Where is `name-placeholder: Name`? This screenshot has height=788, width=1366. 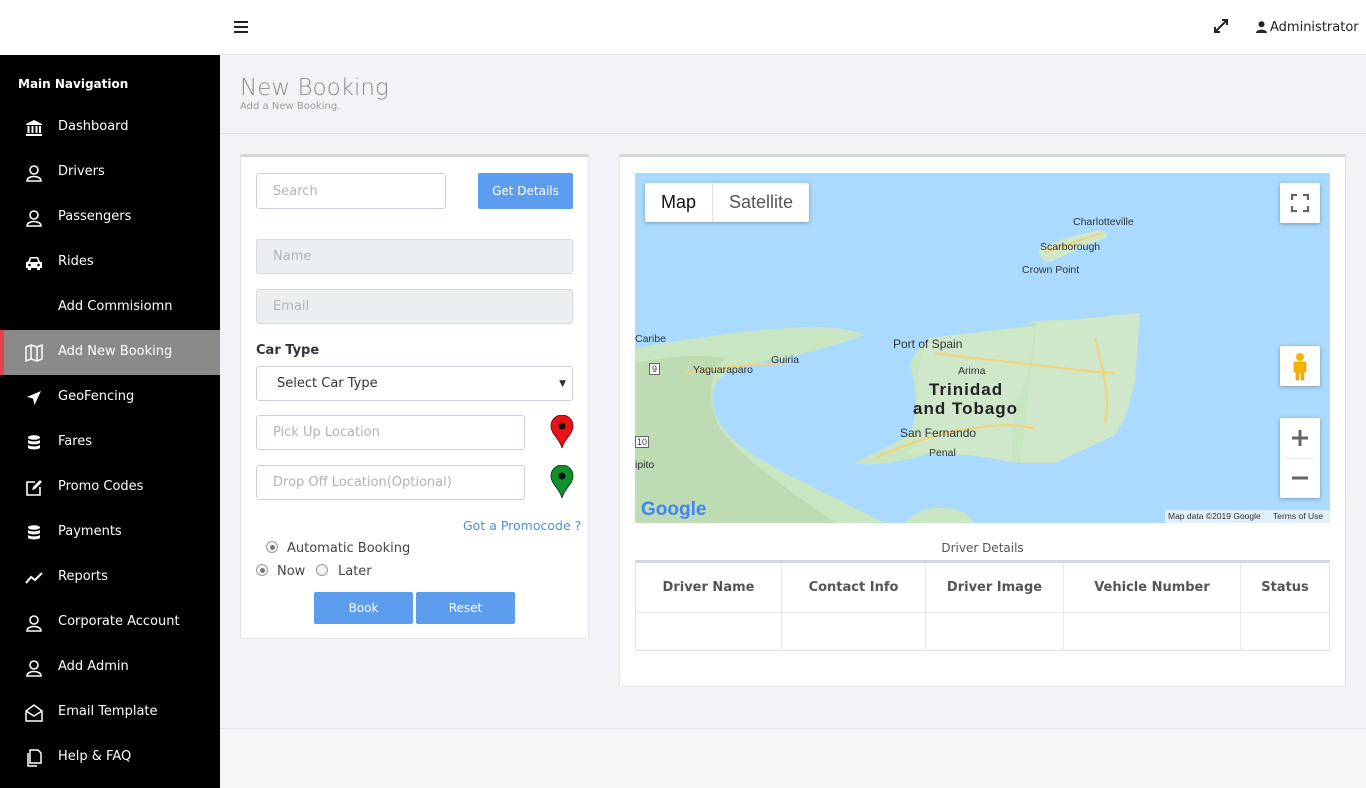 name-placeholder: Name is located at coordinates (292, 256).